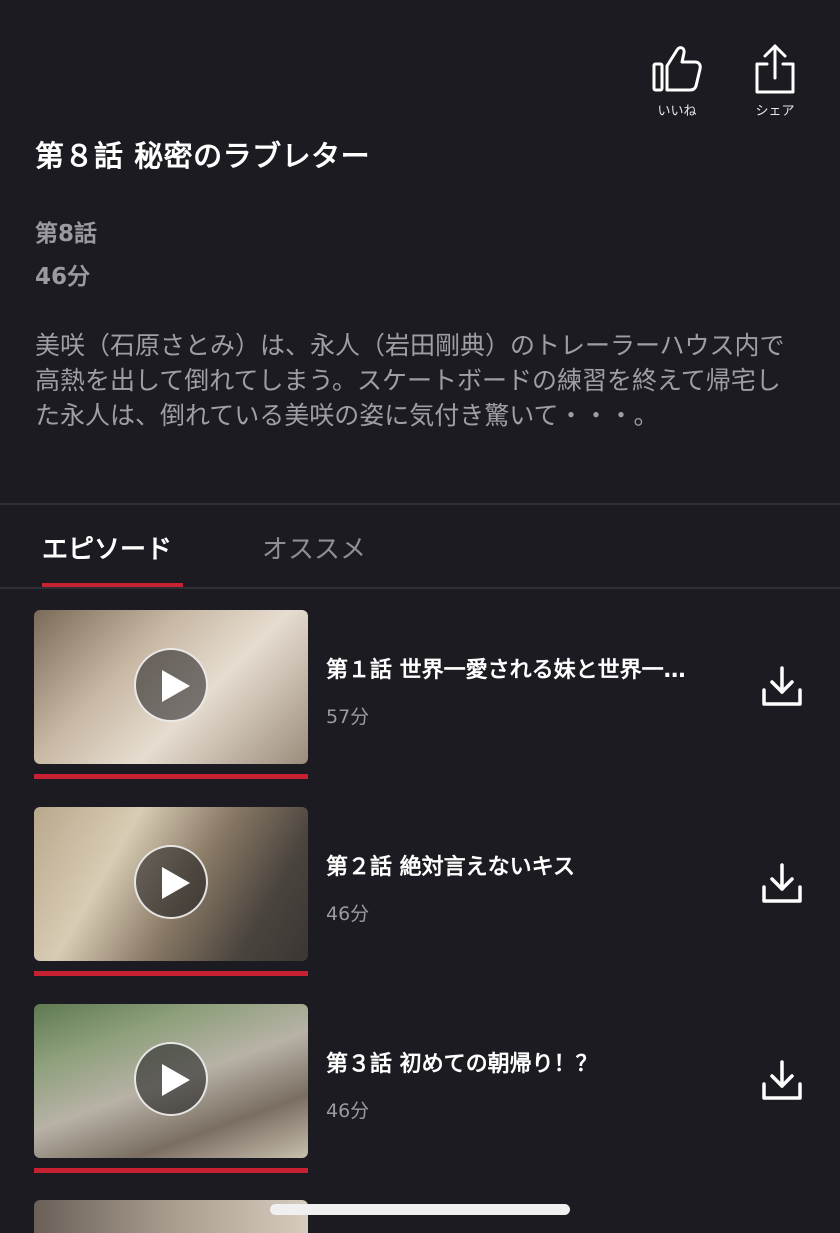  I want to click on page-title: 第８話 秘密のラブレター, so click(203, 156).